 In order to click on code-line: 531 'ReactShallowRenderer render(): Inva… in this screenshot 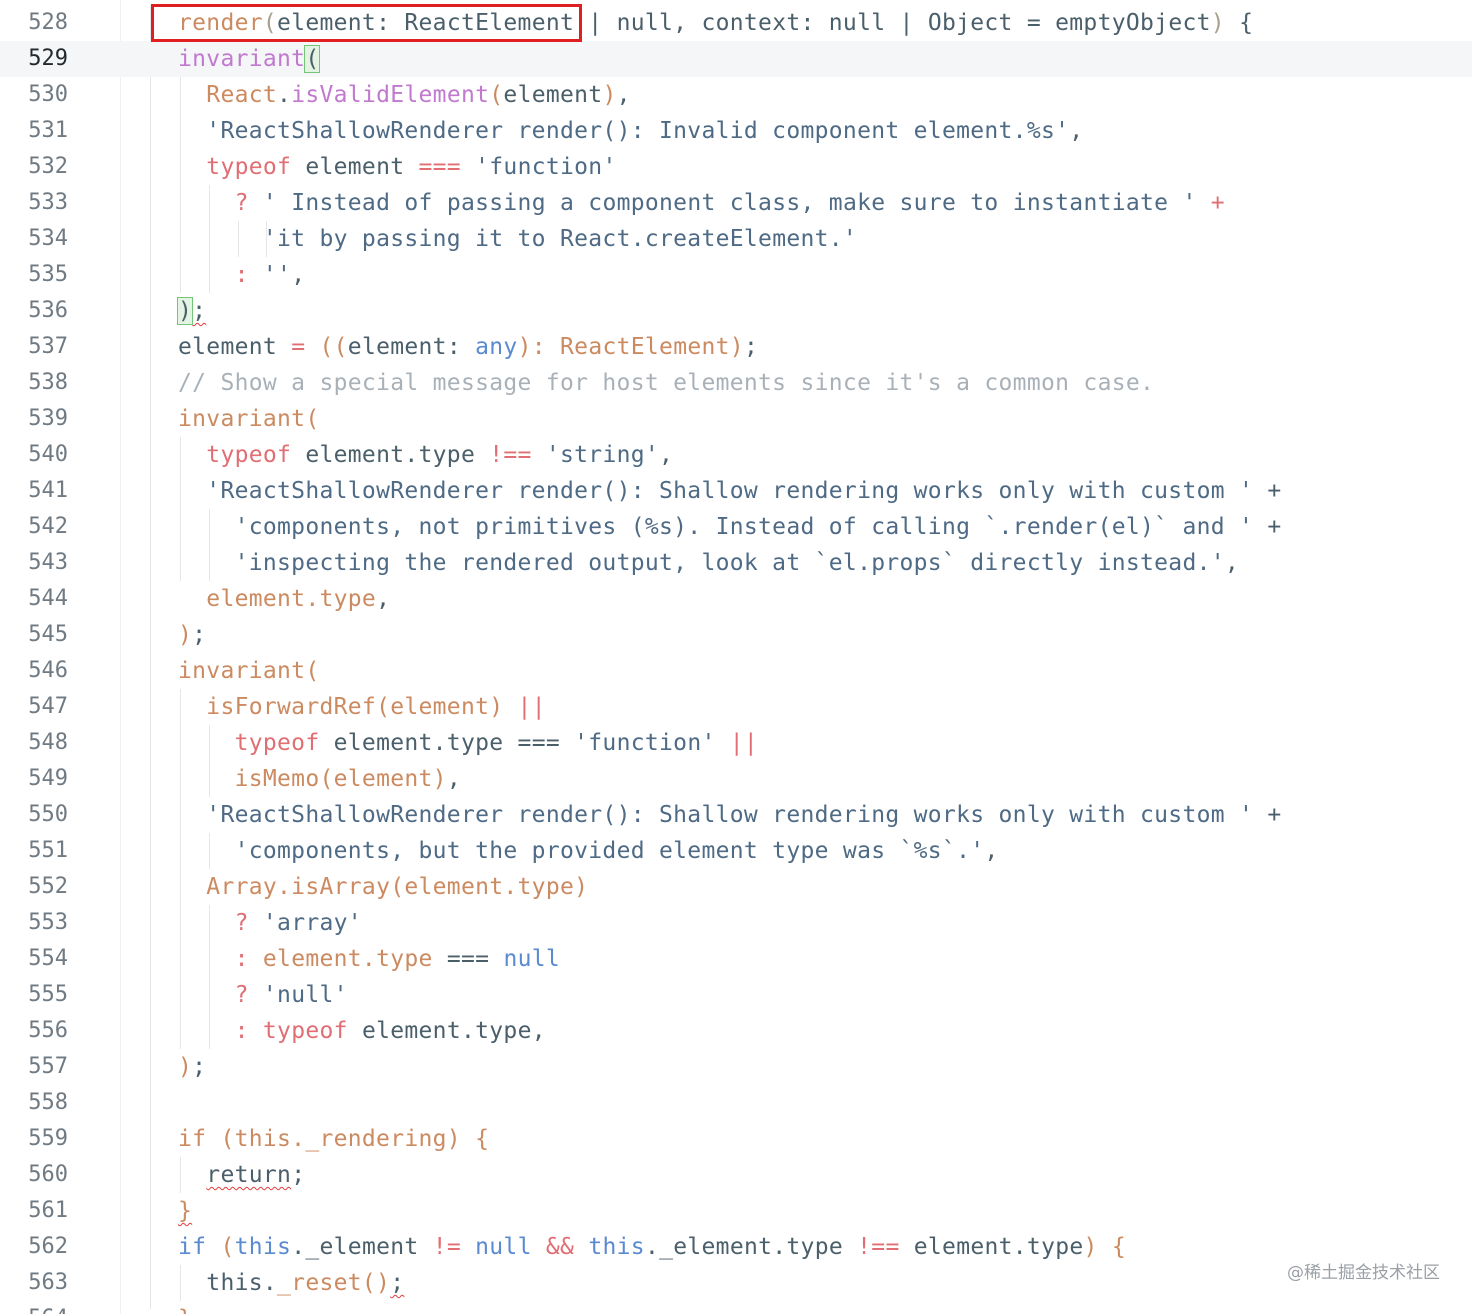, I will do `click(736, 131)`.